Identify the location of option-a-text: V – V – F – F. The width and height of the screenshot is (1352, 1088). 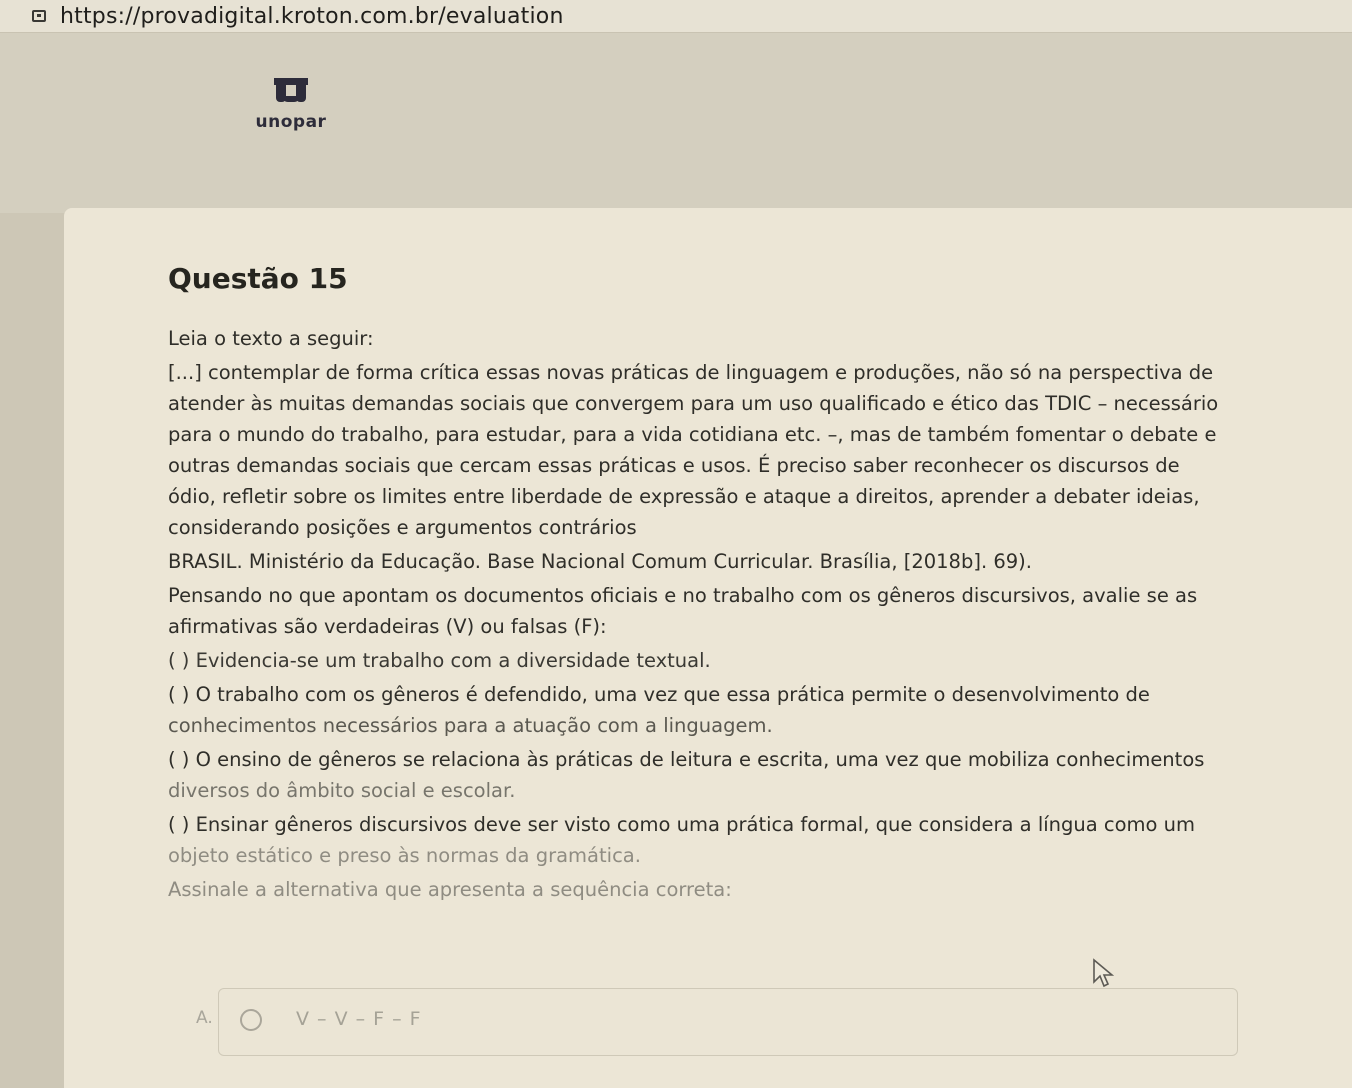
(359, 1019).